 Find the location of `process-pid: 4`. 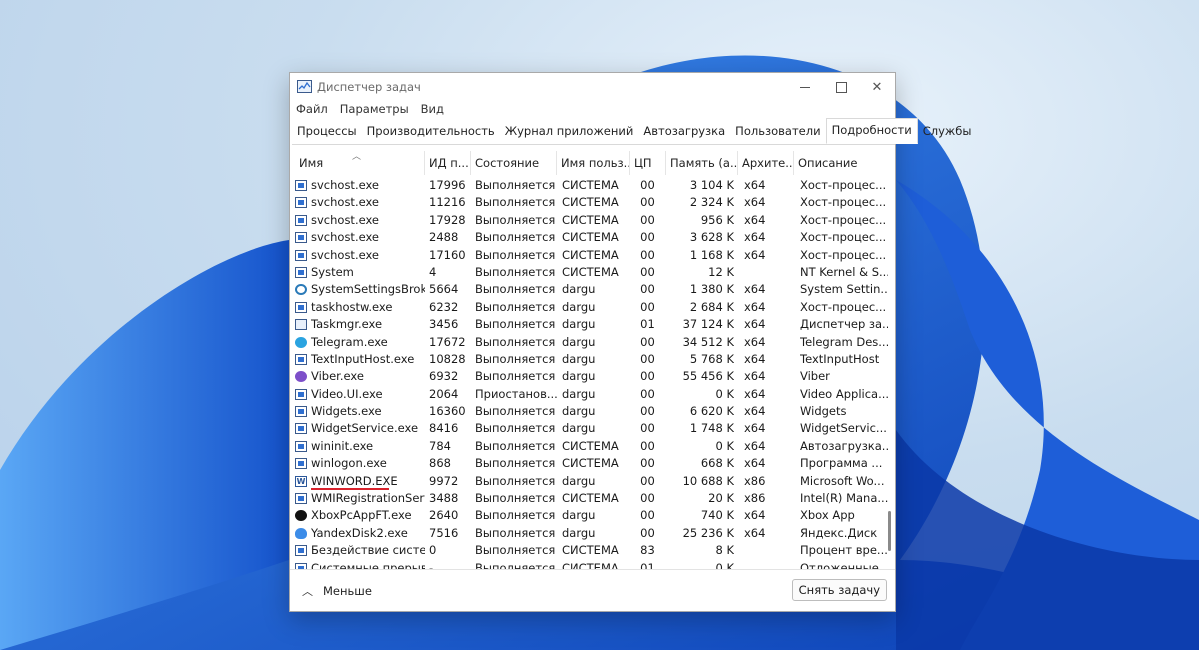

process-pid: 4 is located at coordinates (433, 271).